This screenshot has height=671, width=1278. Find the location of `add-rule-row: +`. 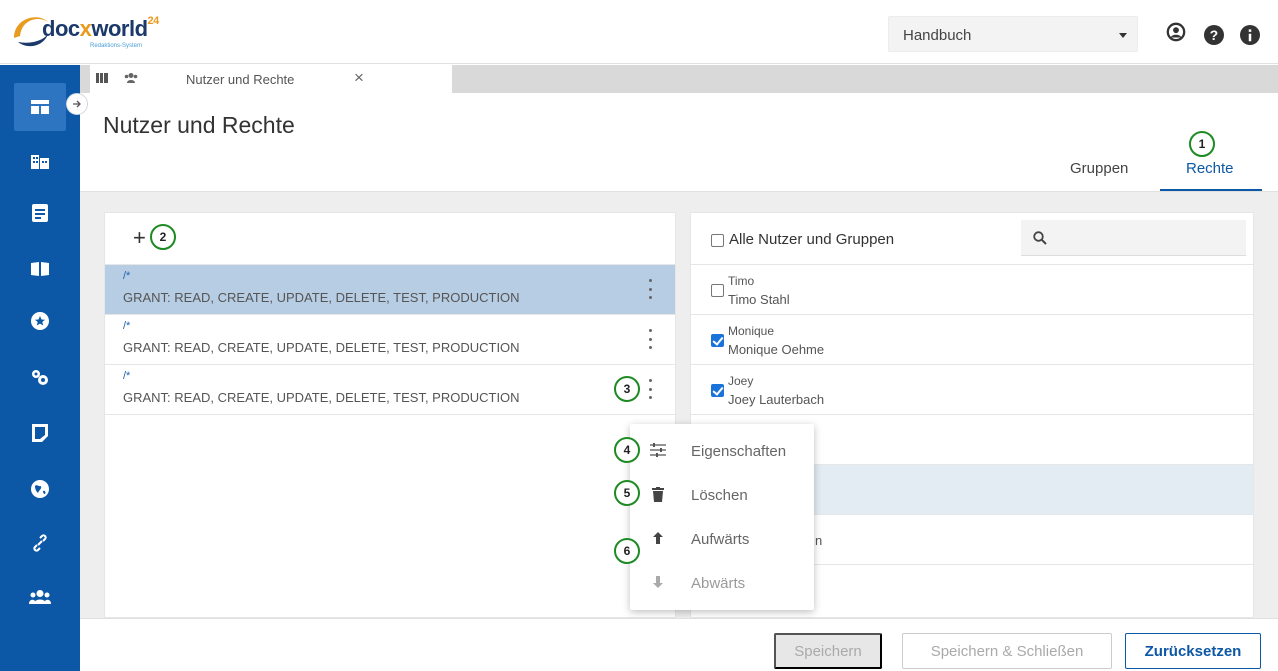

add-rule-row: + is located at coordinates (390, 239).